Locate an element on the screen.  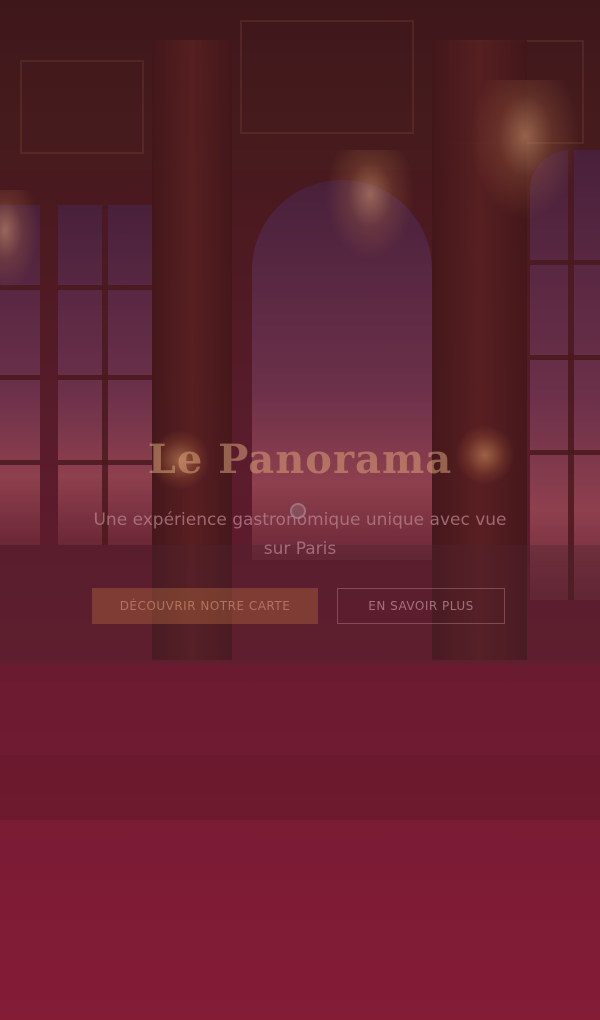
loading-indicator is located at coordinates (298, 511).